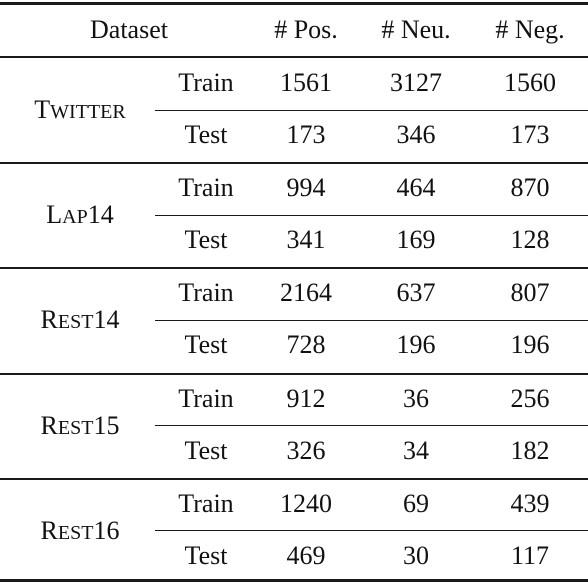 The width and height of the screenshot is (588, 584). I want to click on pos-count: 994, so click(306, 188).